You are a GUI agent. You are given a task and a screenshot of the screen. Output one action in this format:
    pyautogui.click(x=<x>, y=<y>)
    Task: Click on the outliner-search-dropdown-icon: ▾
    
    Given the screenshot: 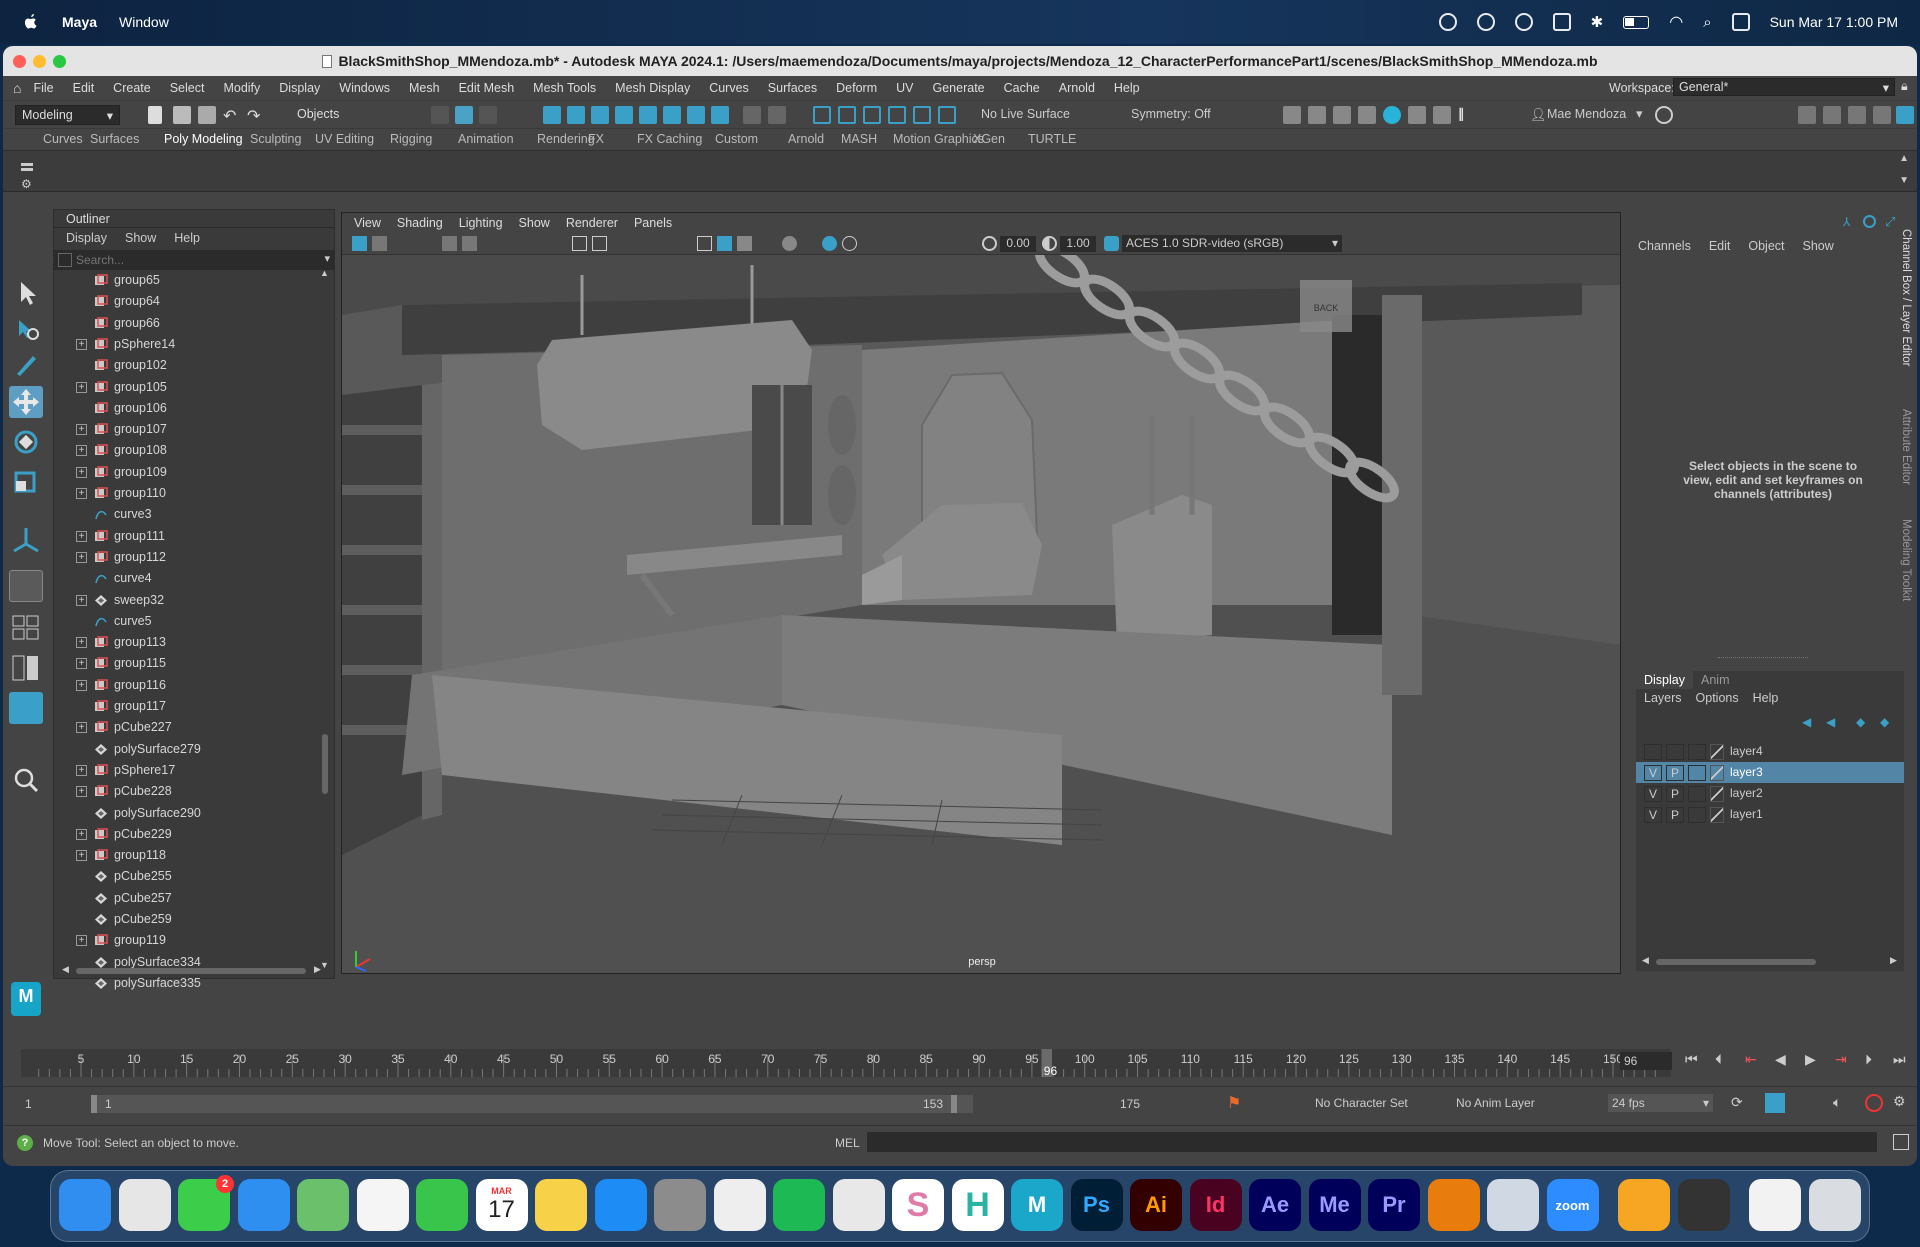 What is the action you would take?
    pyautogui.click(x=327, y=258)
    